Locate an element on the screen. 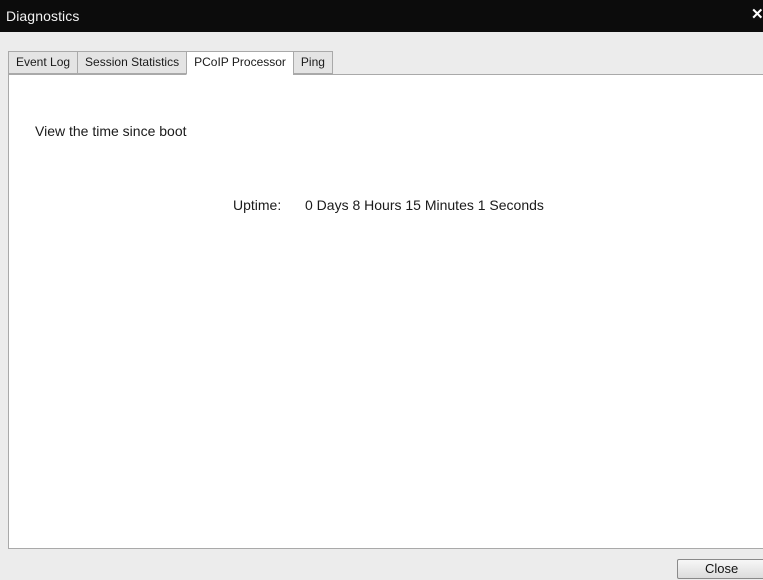 The height and width of the screenshot is (580, 763). panel-description: View the time since boot is located at coordinates (111, 131).